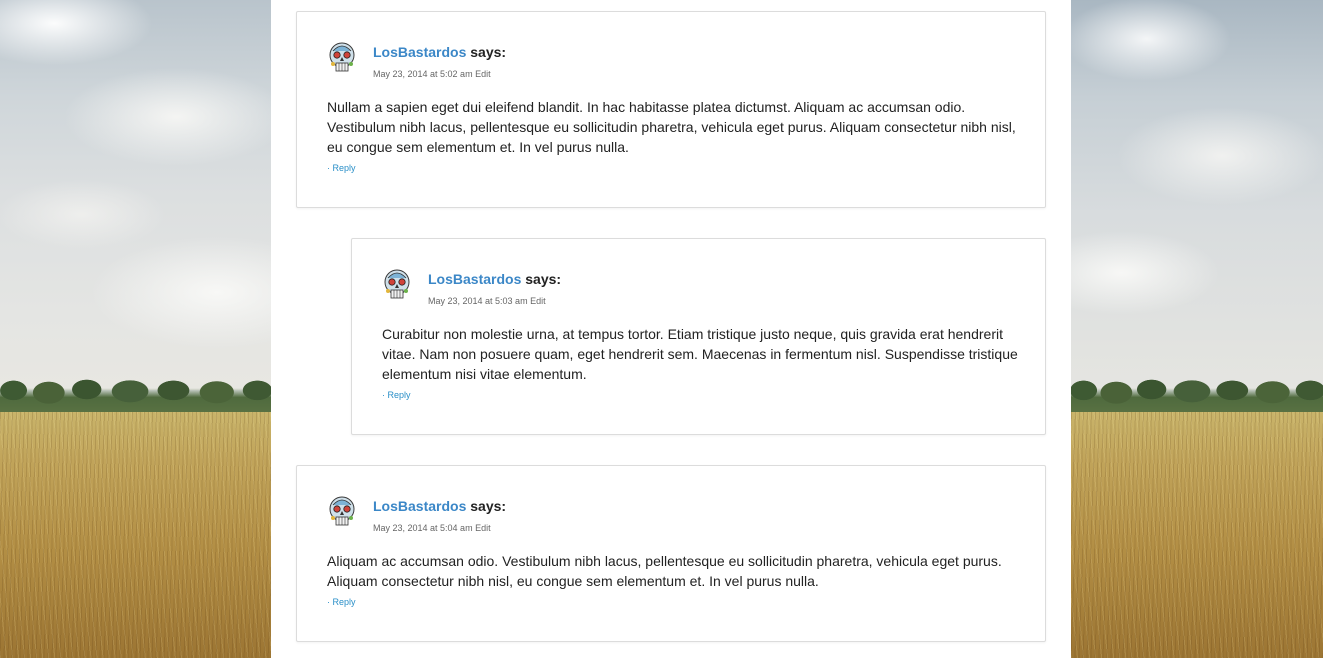  Describe the element at coordinates (423, 528) in the screenshot. I see `comment-date-link: May 23, 2014 at 5:04 am` at that location.